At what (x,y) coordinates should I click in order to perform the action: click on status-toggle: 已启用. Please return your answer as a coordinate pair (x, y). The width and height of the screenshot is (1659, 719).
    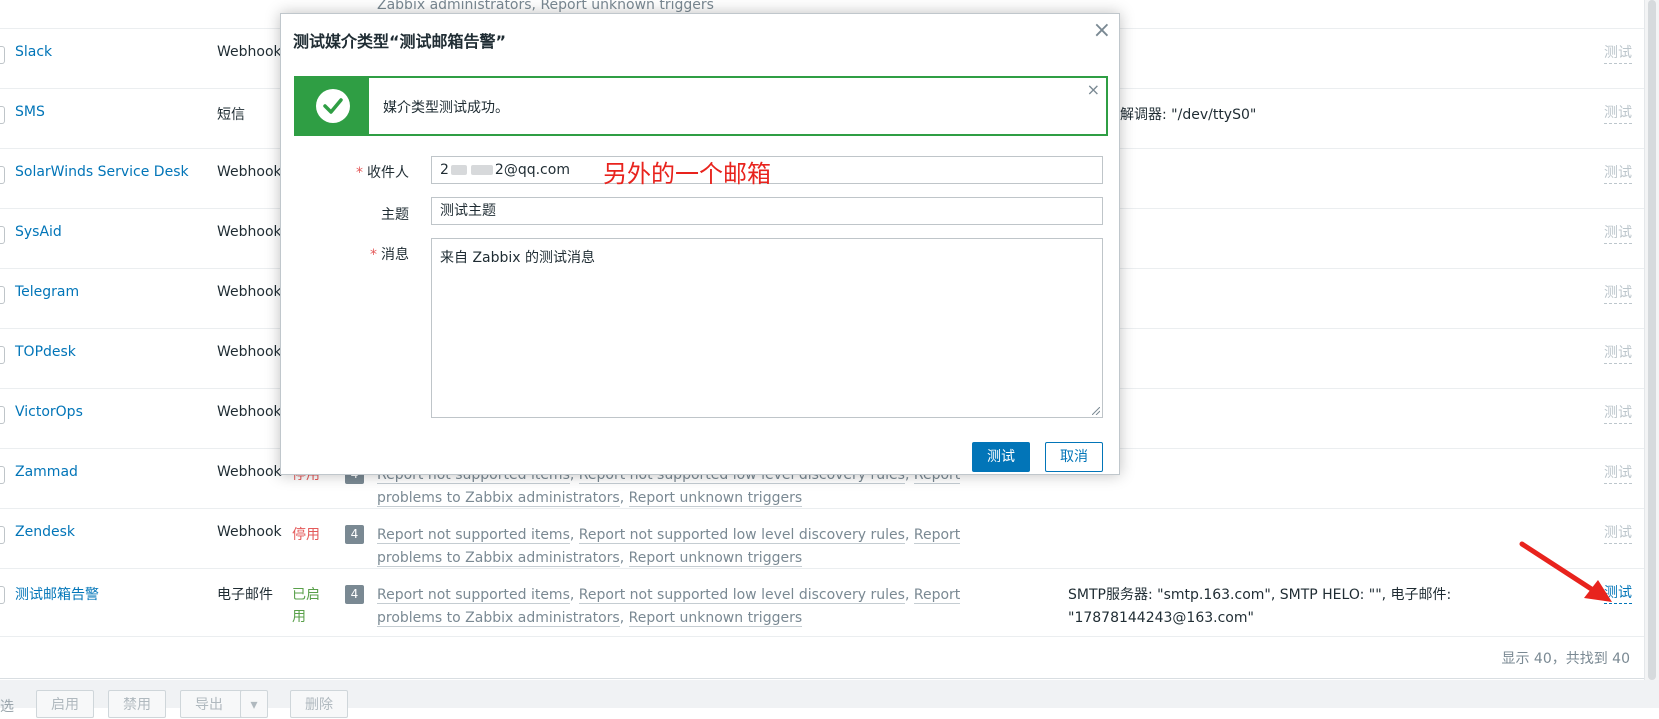
    Looking at the image, I should click on (309, 606).